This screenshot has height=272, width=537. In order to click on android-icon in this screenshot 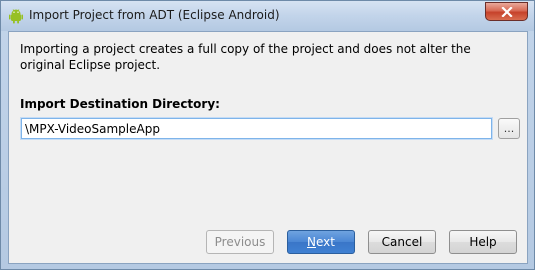, I will do `click(16, 16)`.